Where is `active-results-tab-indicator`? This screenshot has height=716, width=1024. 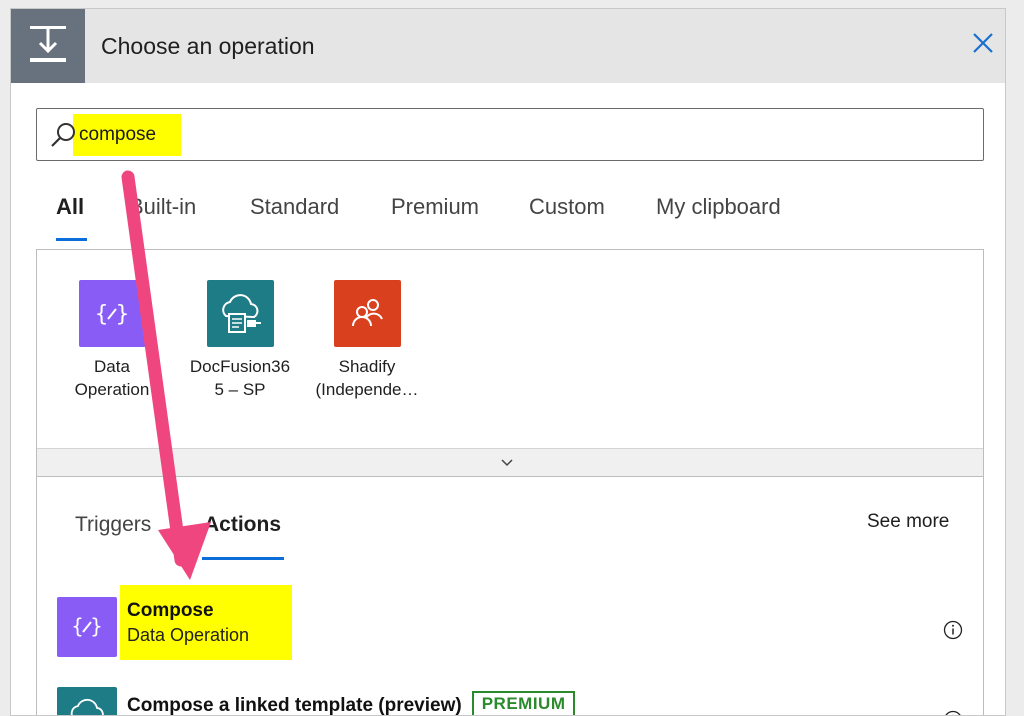 active-results-tab-indicator is located at coordinates (243, 558).